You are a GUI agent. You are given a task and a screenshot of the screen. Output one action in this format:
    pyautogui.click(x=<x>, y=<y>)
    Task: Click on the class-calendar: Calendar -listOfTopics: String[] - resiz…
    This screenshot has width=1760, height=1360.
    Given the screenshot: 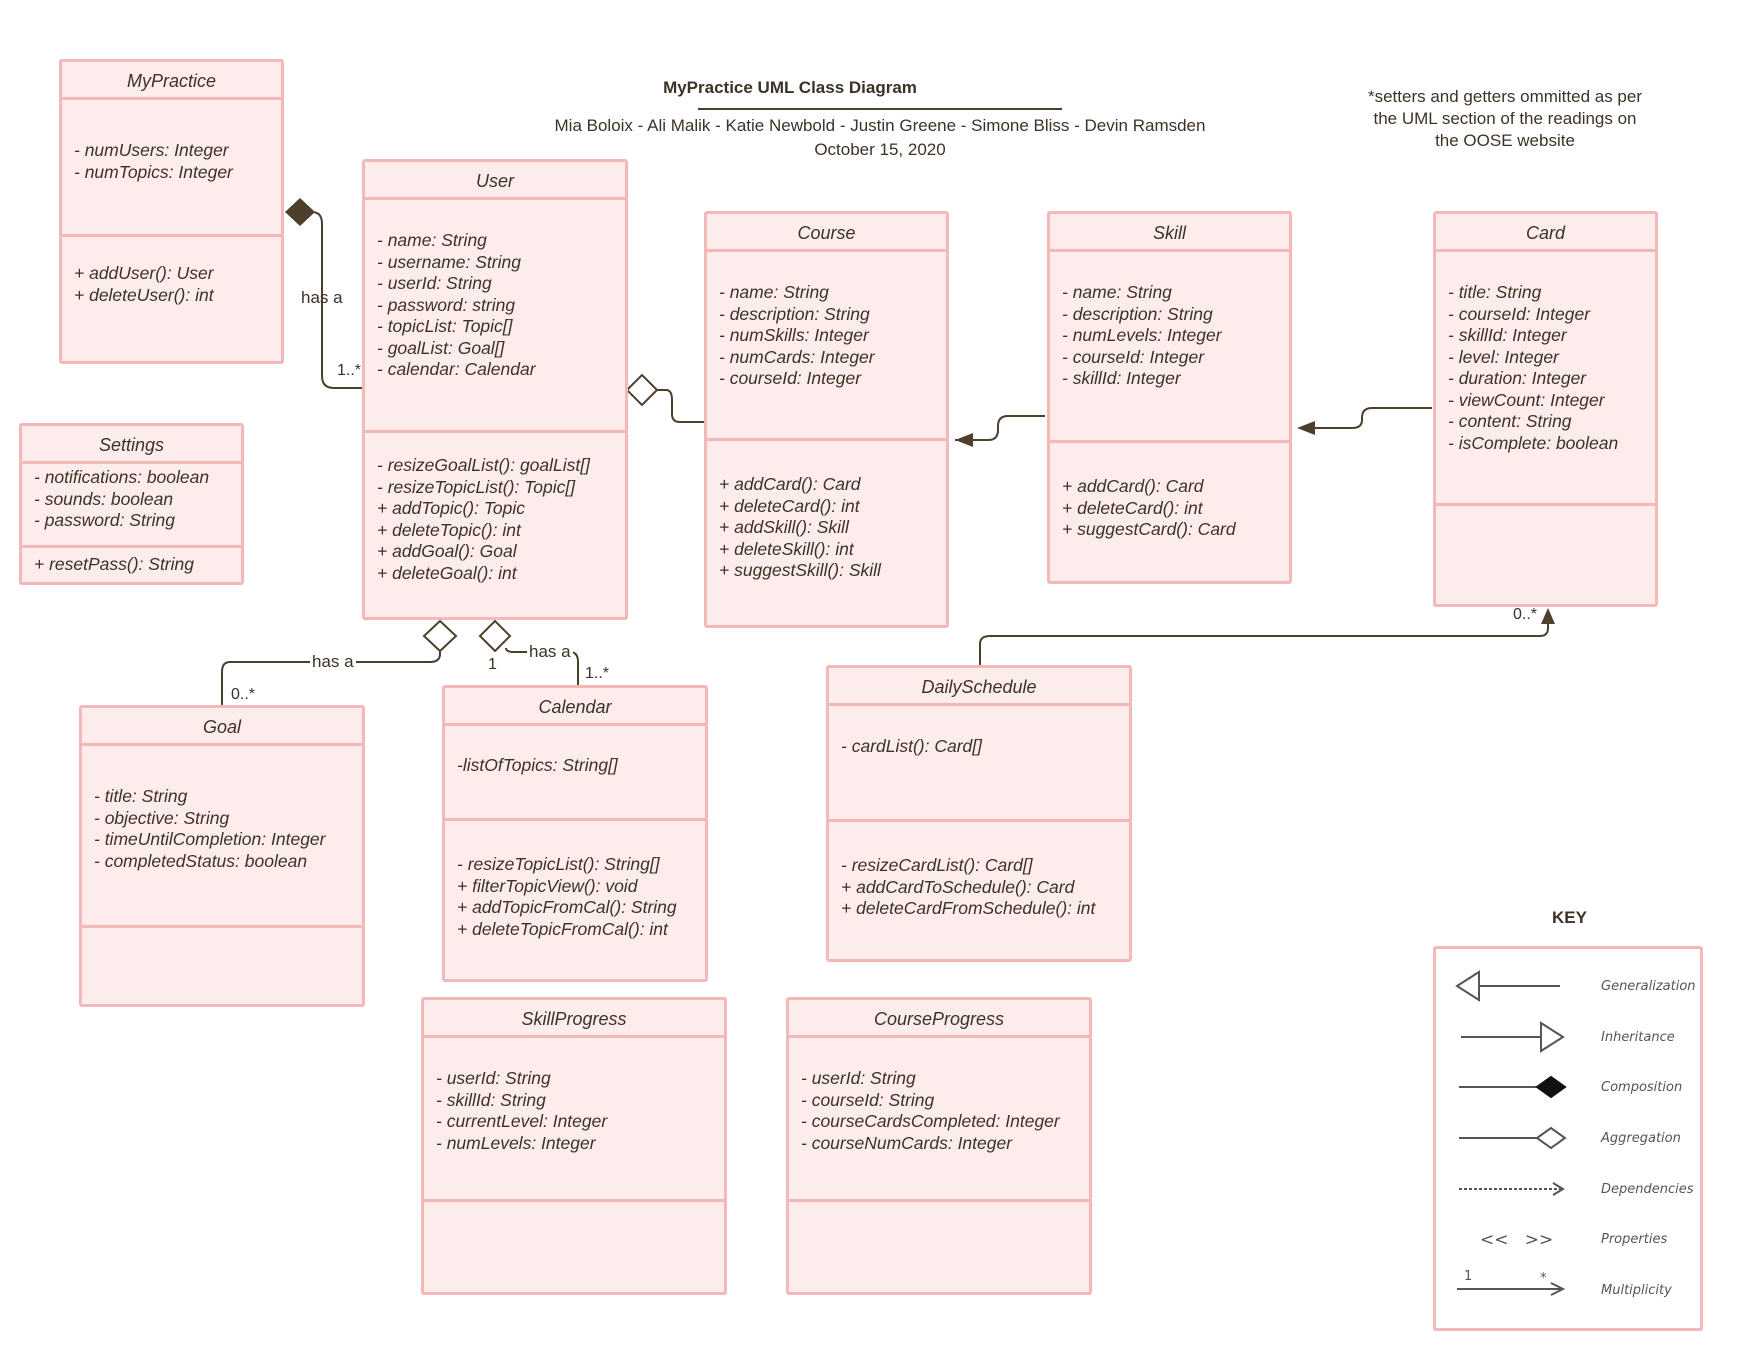 What is the action you would take?
    pyautogui.click(x=575, y=833)
    